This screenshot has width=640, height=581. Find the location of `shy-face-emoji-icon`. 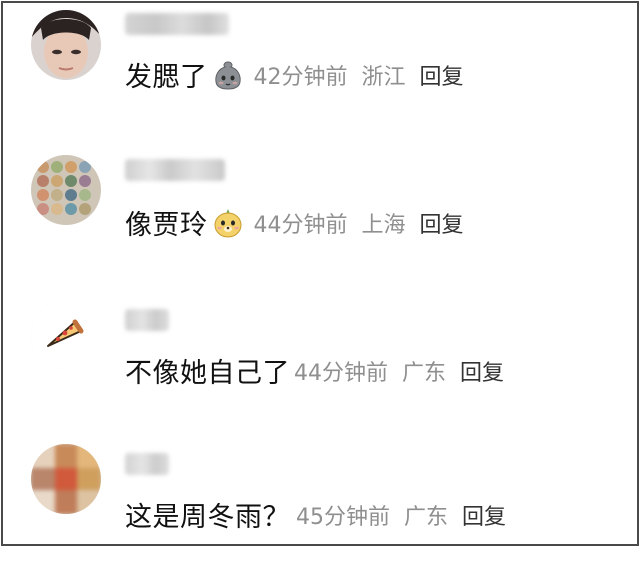

shy-face-emoji-icon is located at coordinates (228, 75).